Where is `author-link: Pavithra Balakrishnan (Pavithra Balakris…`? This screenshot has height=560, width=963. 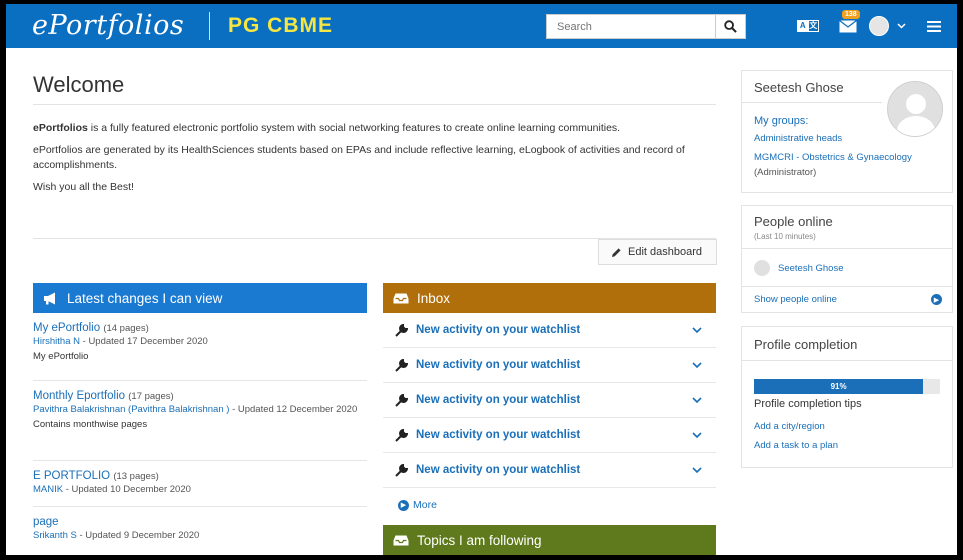
author-link: Pavithra Balakrishnan (Pavithra Balakris… is located at coordinates (131, 409).